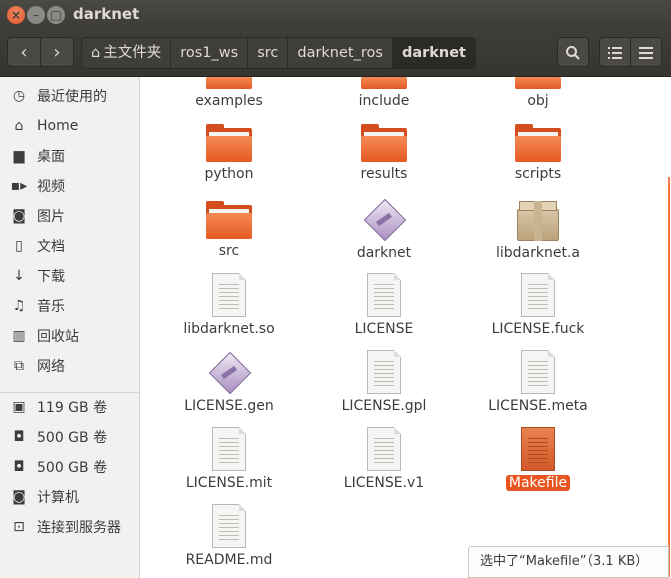 The height and width of the screenshot is (578, 671). I want to click on makefile-icon, so click(538, 449).